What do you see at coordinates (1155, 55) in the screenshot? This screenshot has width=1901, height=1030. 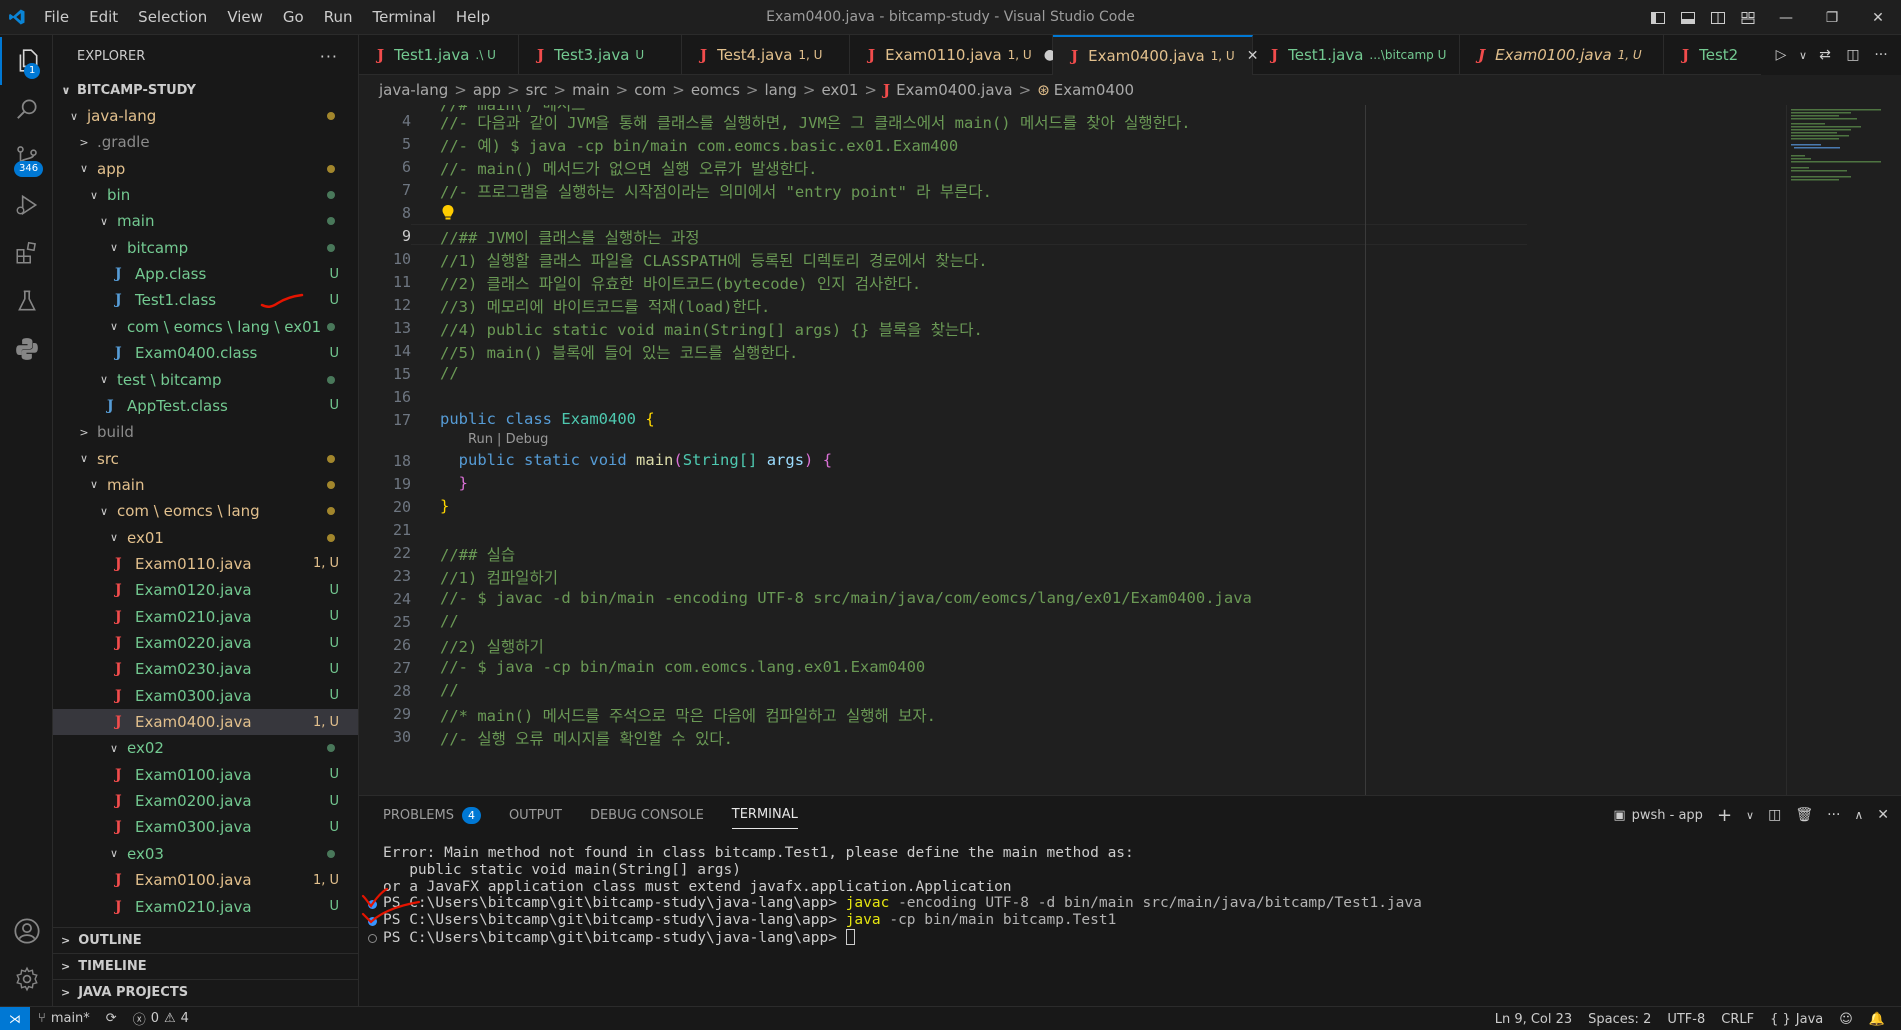 I see `tab-exam0400-java: J Exam0400.java 1, U ✕` at bounding box center [1155, 55].